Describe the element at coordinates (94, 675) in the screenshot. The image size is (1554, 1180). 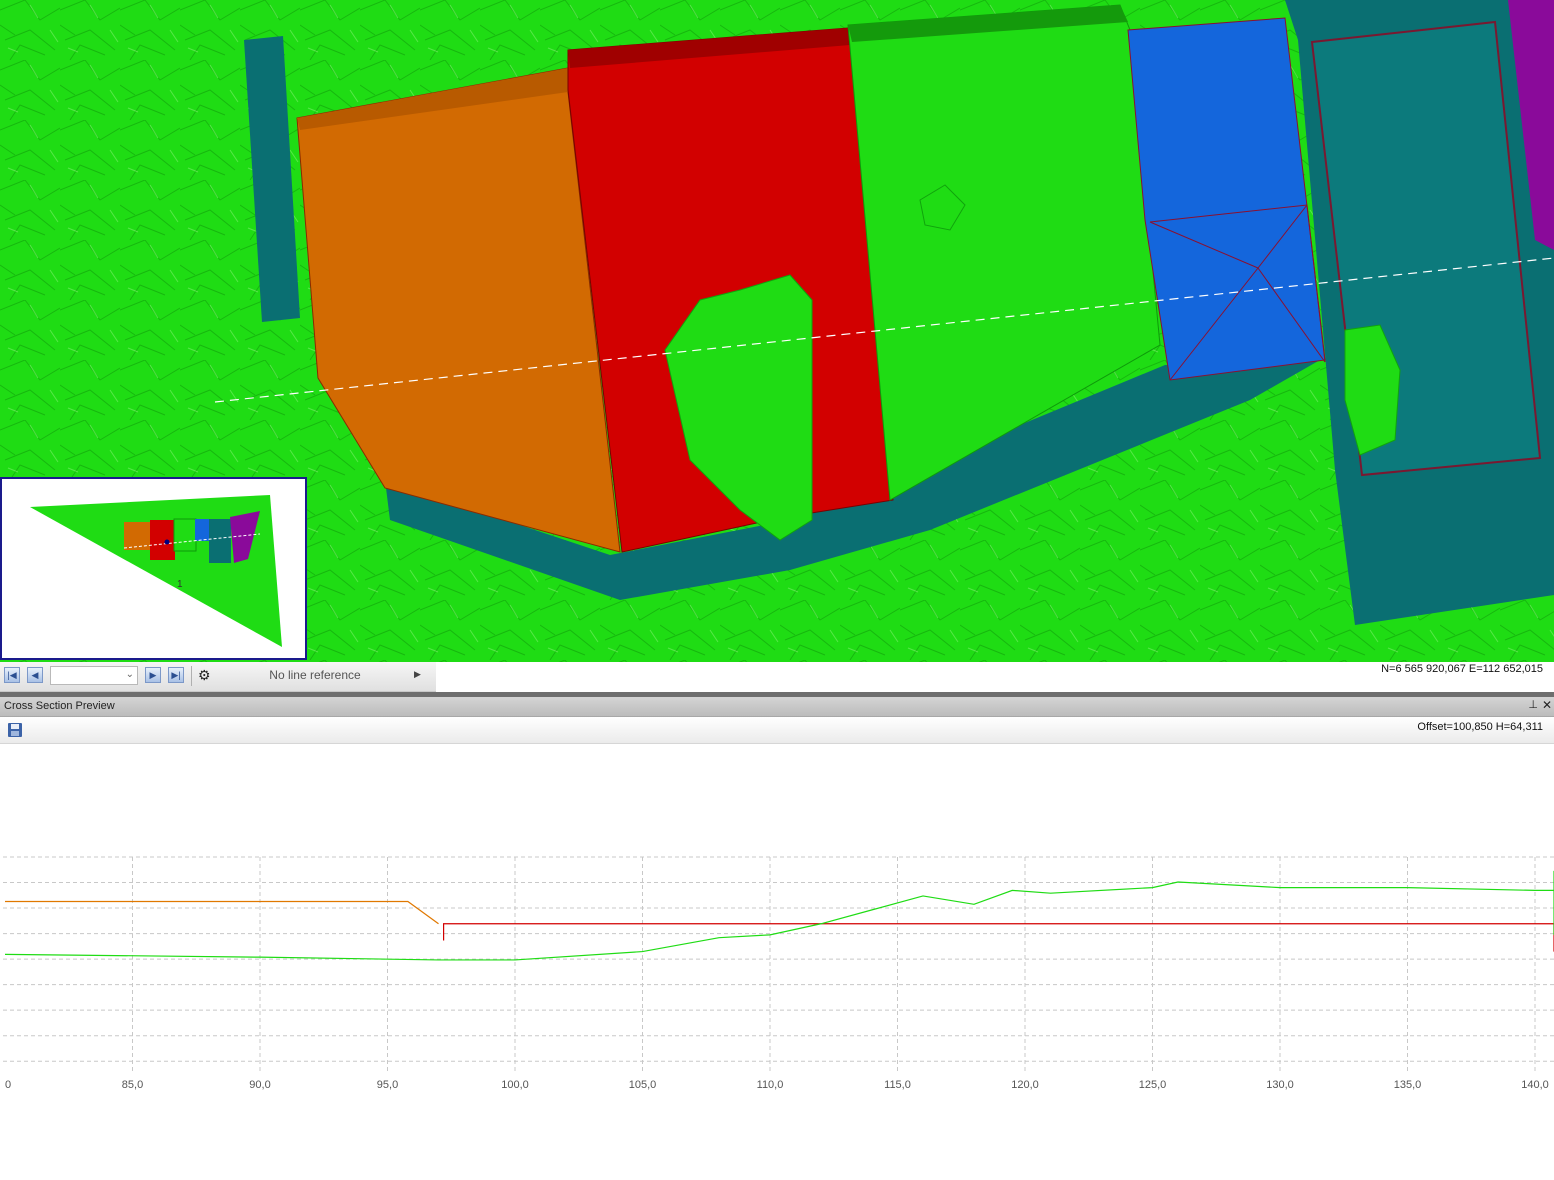
I see `line-selector-dropdown: ⌄` at that location.